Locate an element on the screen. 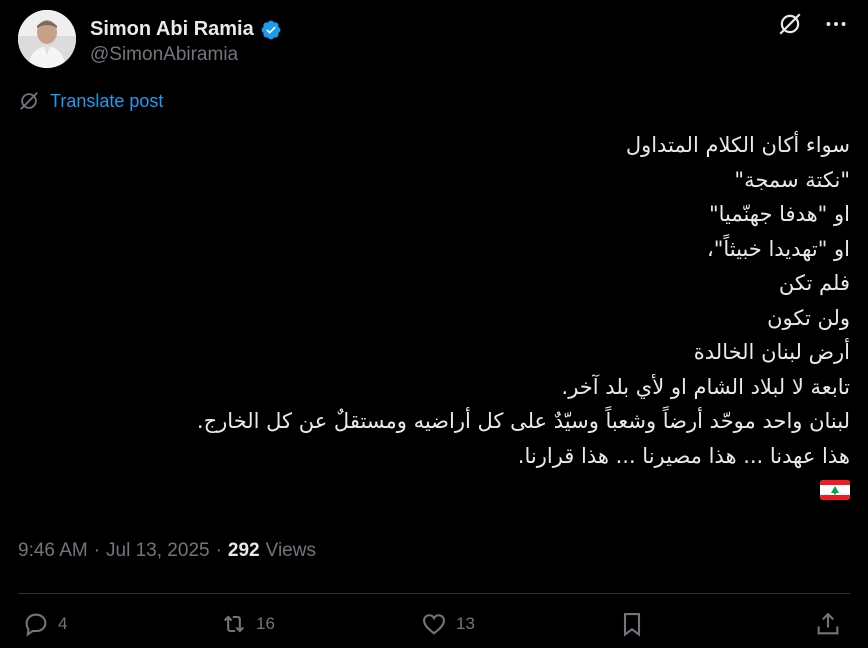 The width and height of the screenshot is (868, 648). views-label: Views is located at coordinates (290, 550).